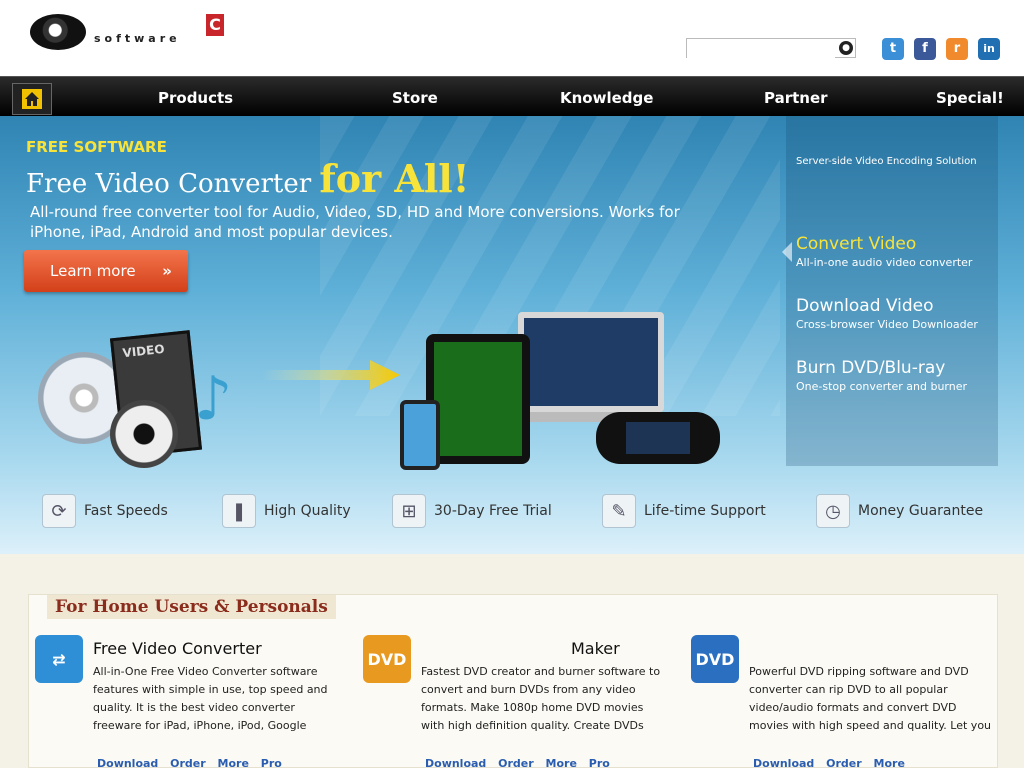 The image size is (1024, 768). Describe the element at coordinates (96, 147) in the screenshot. I see `hero-eyebrow: FREE SOFTWARE` at that location.